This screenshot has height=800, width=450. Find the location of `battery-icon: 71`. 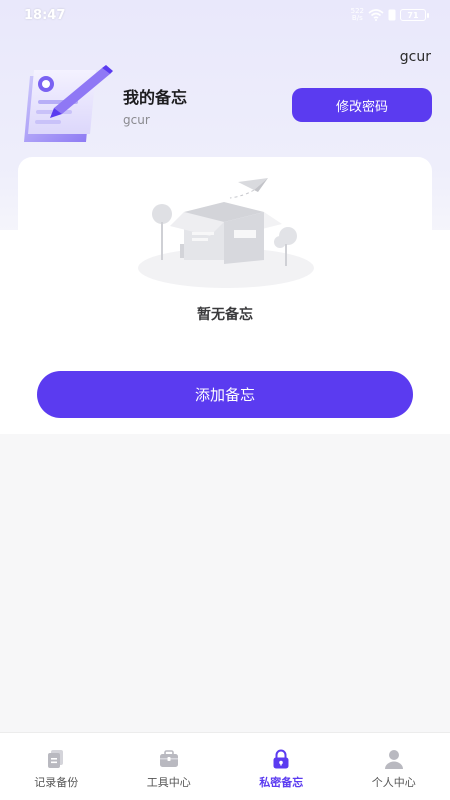

battery-icon: 71 is located at coordinates (414, 15).